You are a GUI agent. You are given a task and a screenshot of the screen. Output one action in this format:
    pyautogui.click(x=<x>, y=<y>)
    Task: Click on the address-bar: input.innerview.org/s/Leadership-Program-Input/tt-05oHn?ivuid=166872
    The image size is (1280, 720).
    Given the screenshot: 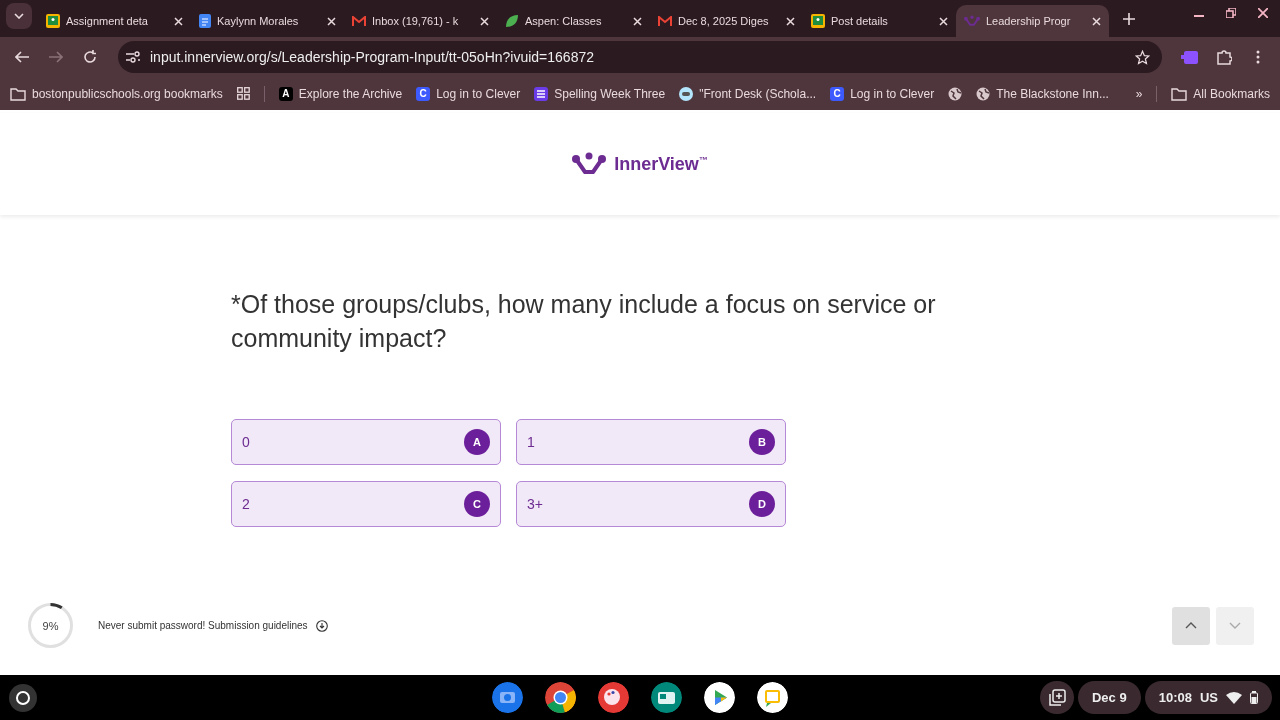 What is the action you would take?
    pyautogui.click(x=640, y=57)
    